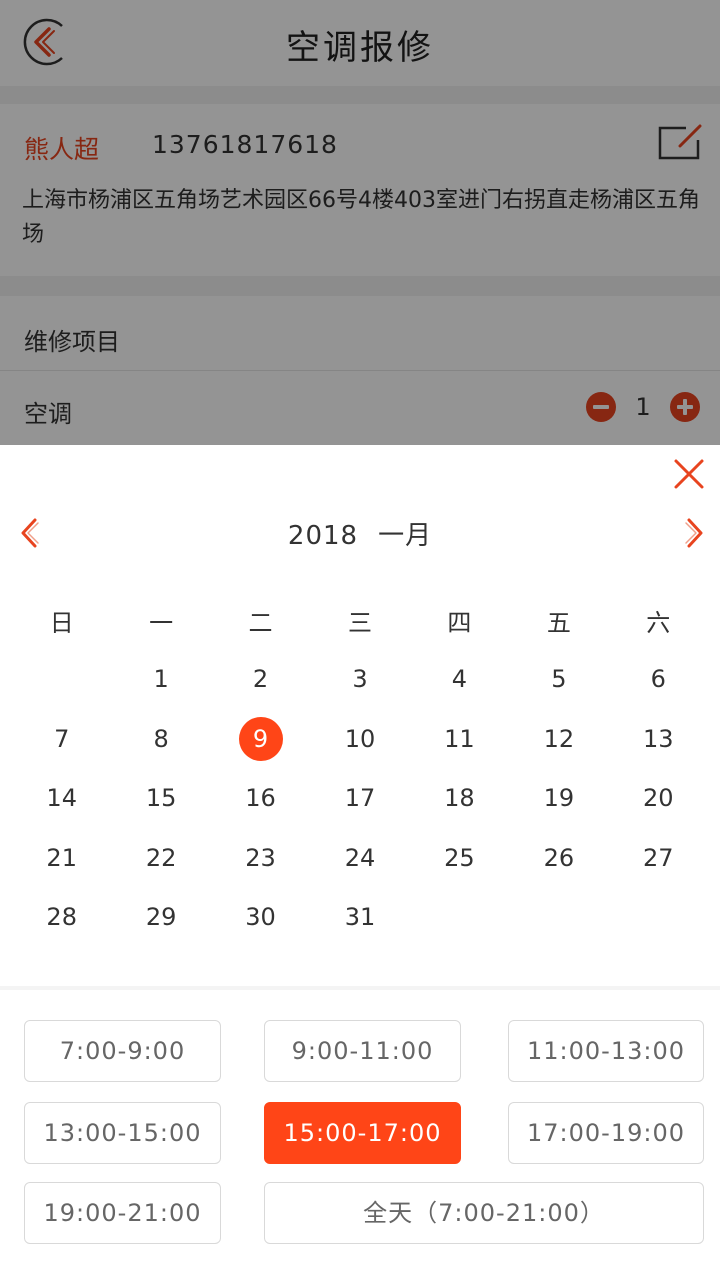  What do you see at coordinates (559, 857) in the screenshot?
I see `day-number: 26` at bounding box center [559, 857].